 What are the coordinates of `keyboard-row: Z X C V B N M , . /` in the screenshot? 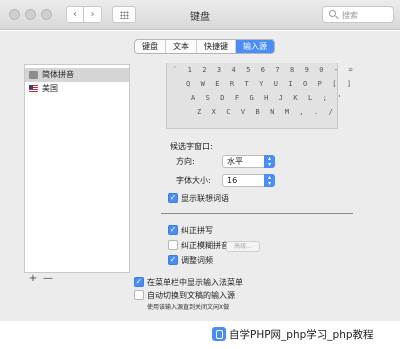 It's located at (266, 112).